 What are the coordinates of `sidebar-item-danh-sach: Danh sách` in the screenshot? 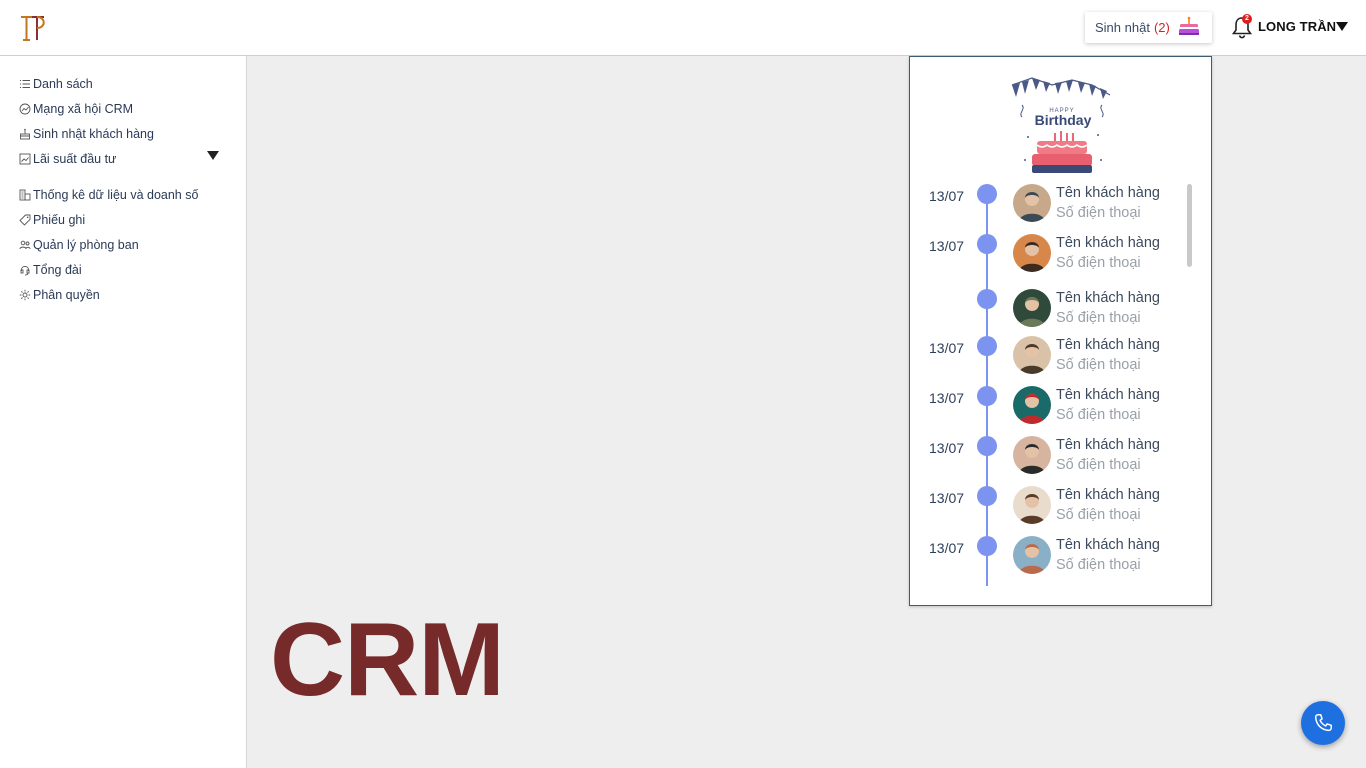 It's located at (56, 84).